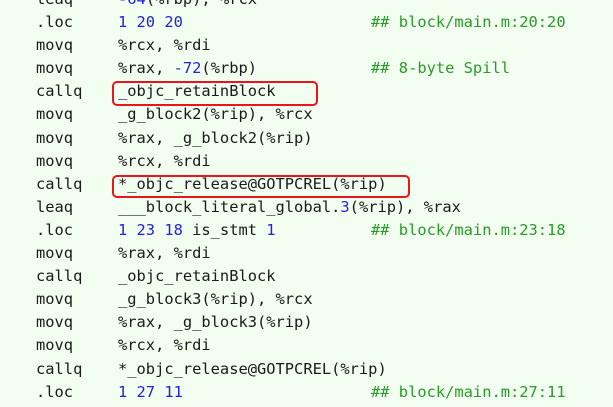 This screenshot has height=407, width=613. I want to click on code-line: .loc 1 27 11 ## block/main.m:27:11, so click(306, 392).